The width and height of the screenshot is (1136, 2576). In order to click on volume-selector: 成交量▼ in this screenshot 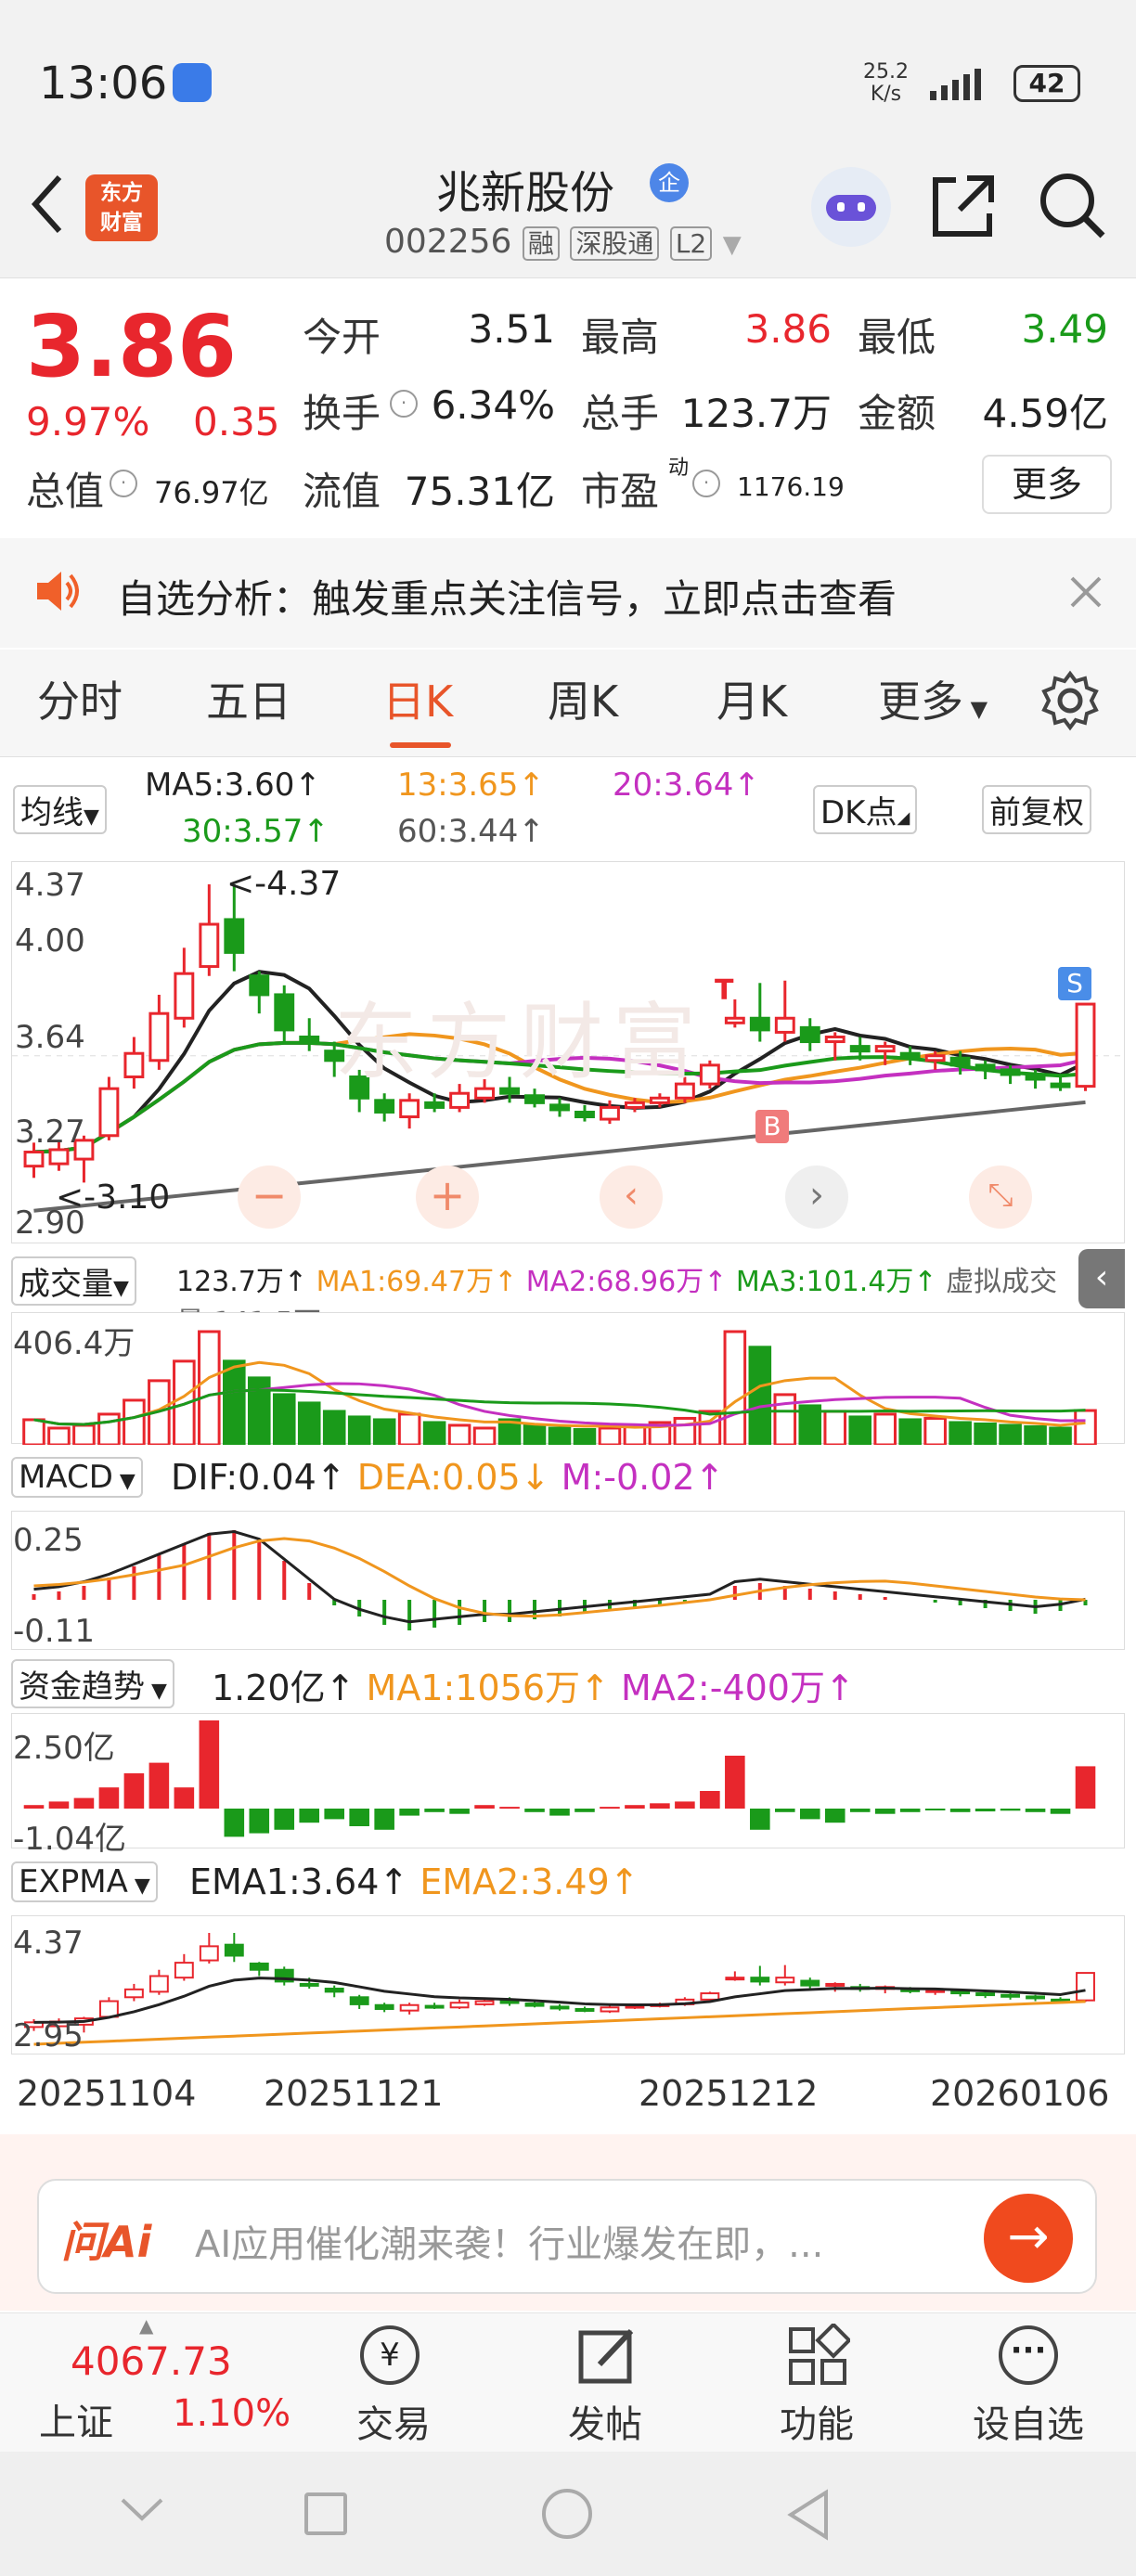, I will do `click(73, 1281)`.